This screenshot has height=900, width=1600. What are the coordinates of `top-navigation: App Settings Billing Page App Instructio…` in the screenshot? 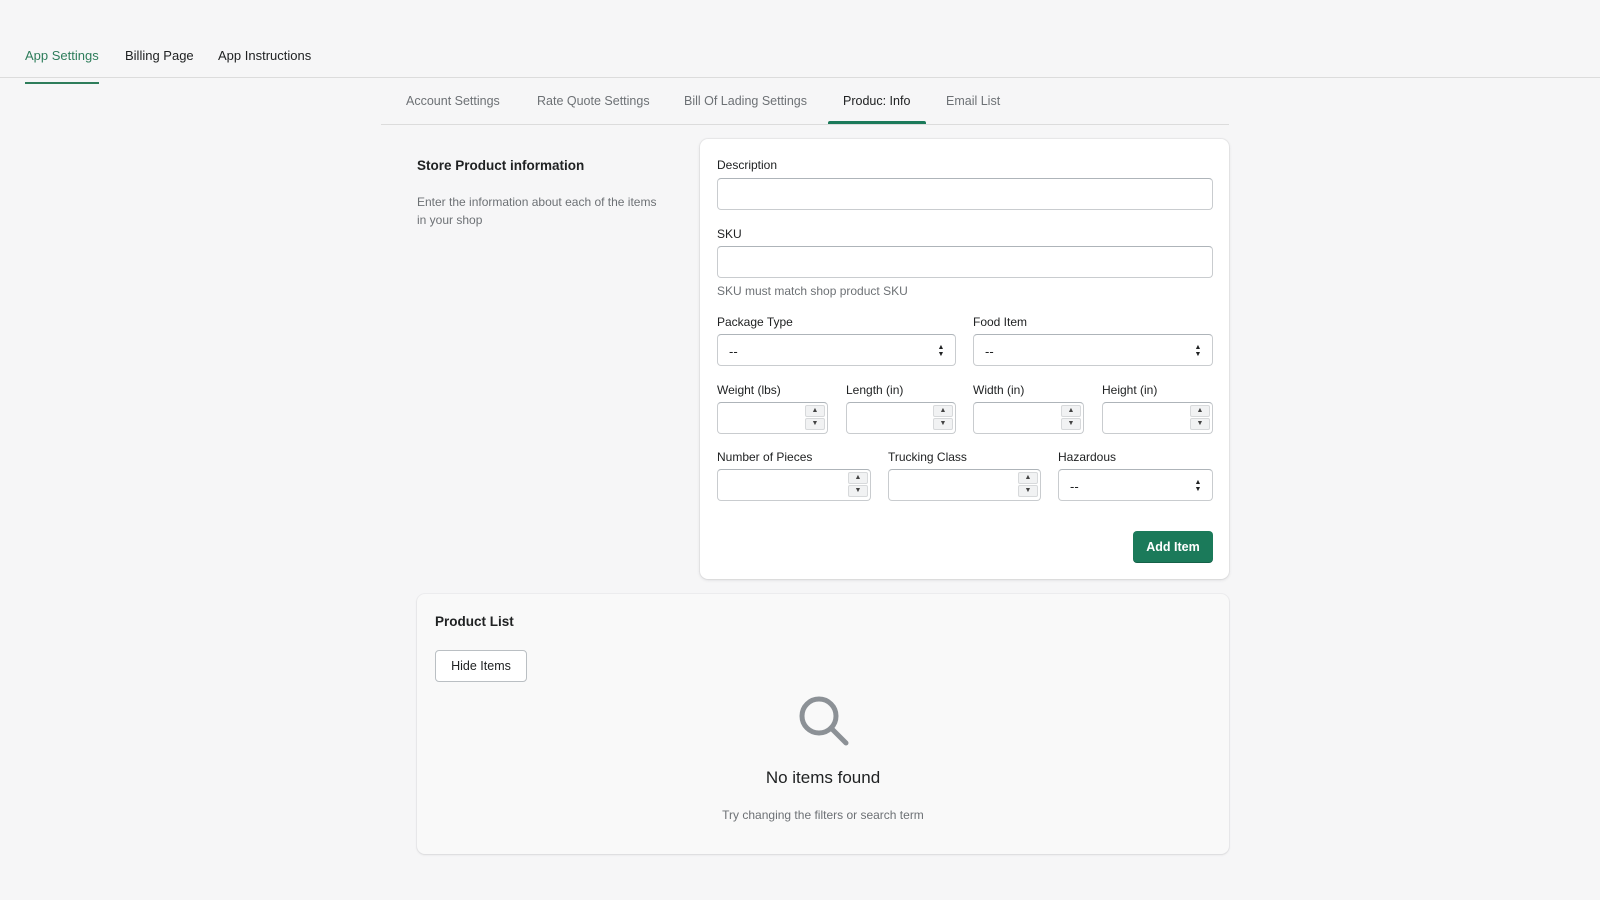 It's located at (800, 42).